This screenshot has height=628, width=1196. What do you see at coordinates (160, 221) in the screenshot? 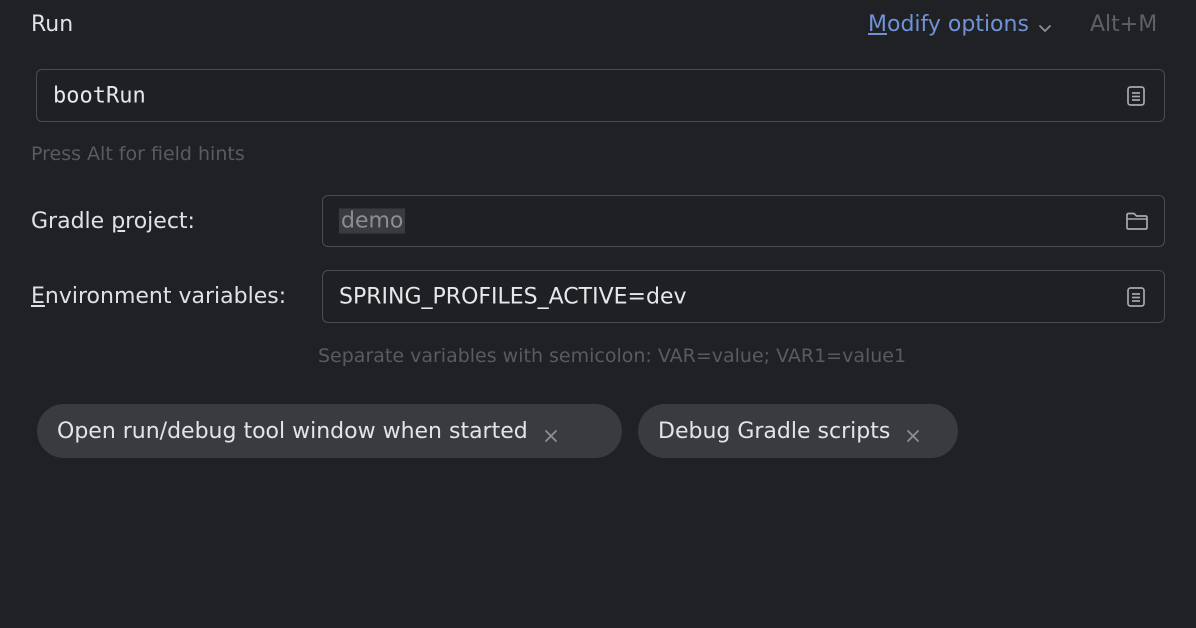
I see `gradle-project-label-rest: roject:` at bounding box center [160, 221].